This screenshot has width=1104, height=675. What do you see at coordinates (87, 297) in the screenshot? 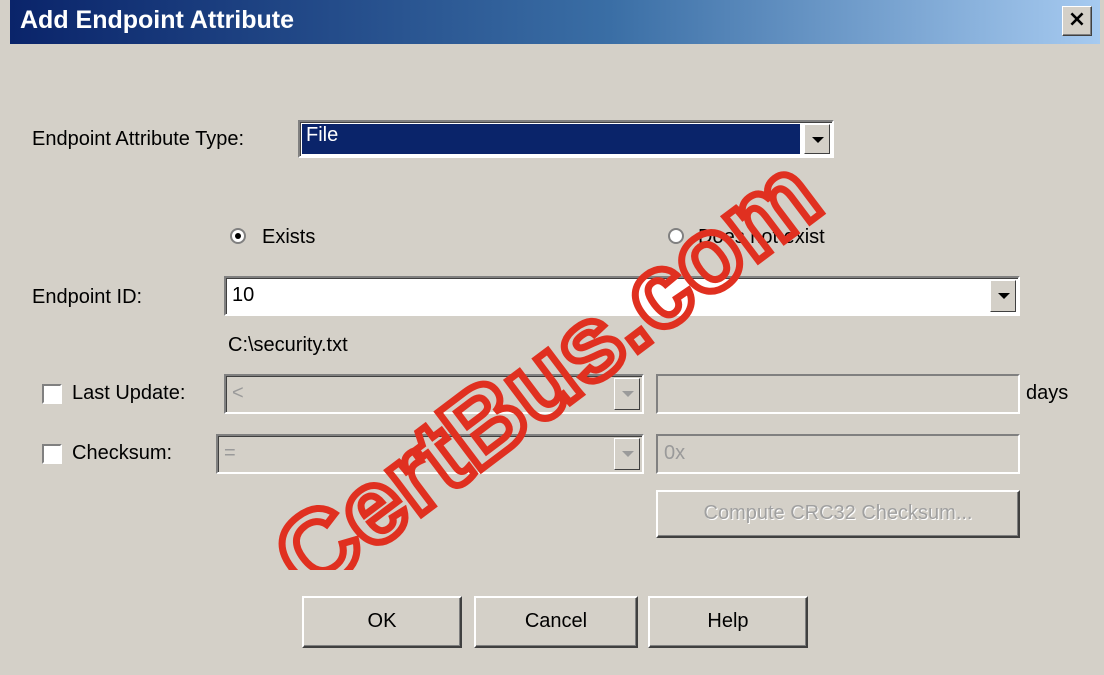
I see `endpoint-id-label: Endpoint ID:` at bounding box center [87, 297].